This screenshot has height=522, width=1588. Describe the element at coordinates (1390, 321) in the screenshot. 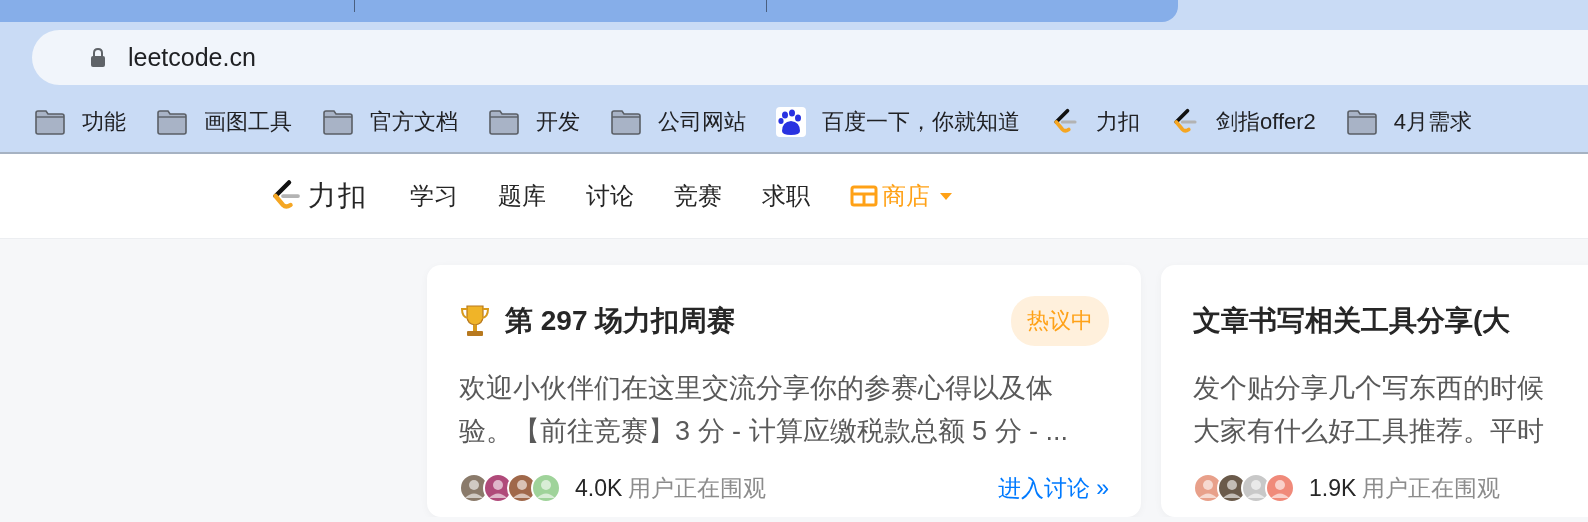

I see `card-title: 文章书写相关工具分享(大` at that location.